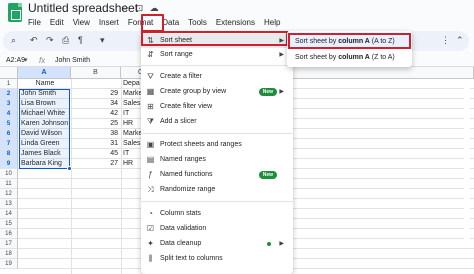 The image size is (474, 274). I want to click on row-header: 3, so click(9, 104).